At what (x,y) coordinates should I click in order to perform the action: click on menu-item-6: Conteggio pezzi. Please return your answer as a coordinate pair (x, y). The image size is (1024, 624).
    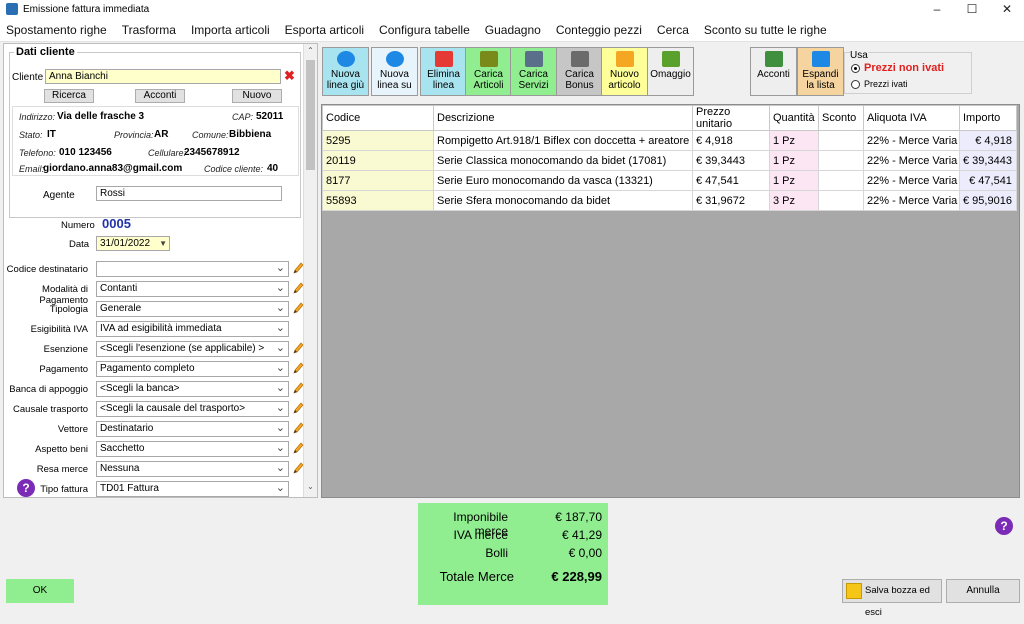
    Looking at the image, I should click on (599, 30).